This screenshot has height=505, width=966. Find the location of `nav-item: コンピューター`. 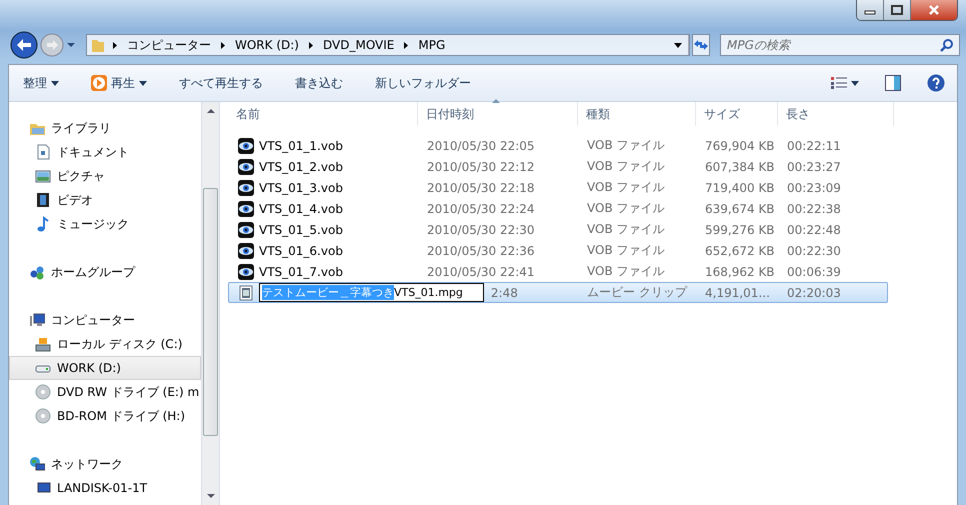

nav-item: コンピューター is located at coordinates (105, 320).